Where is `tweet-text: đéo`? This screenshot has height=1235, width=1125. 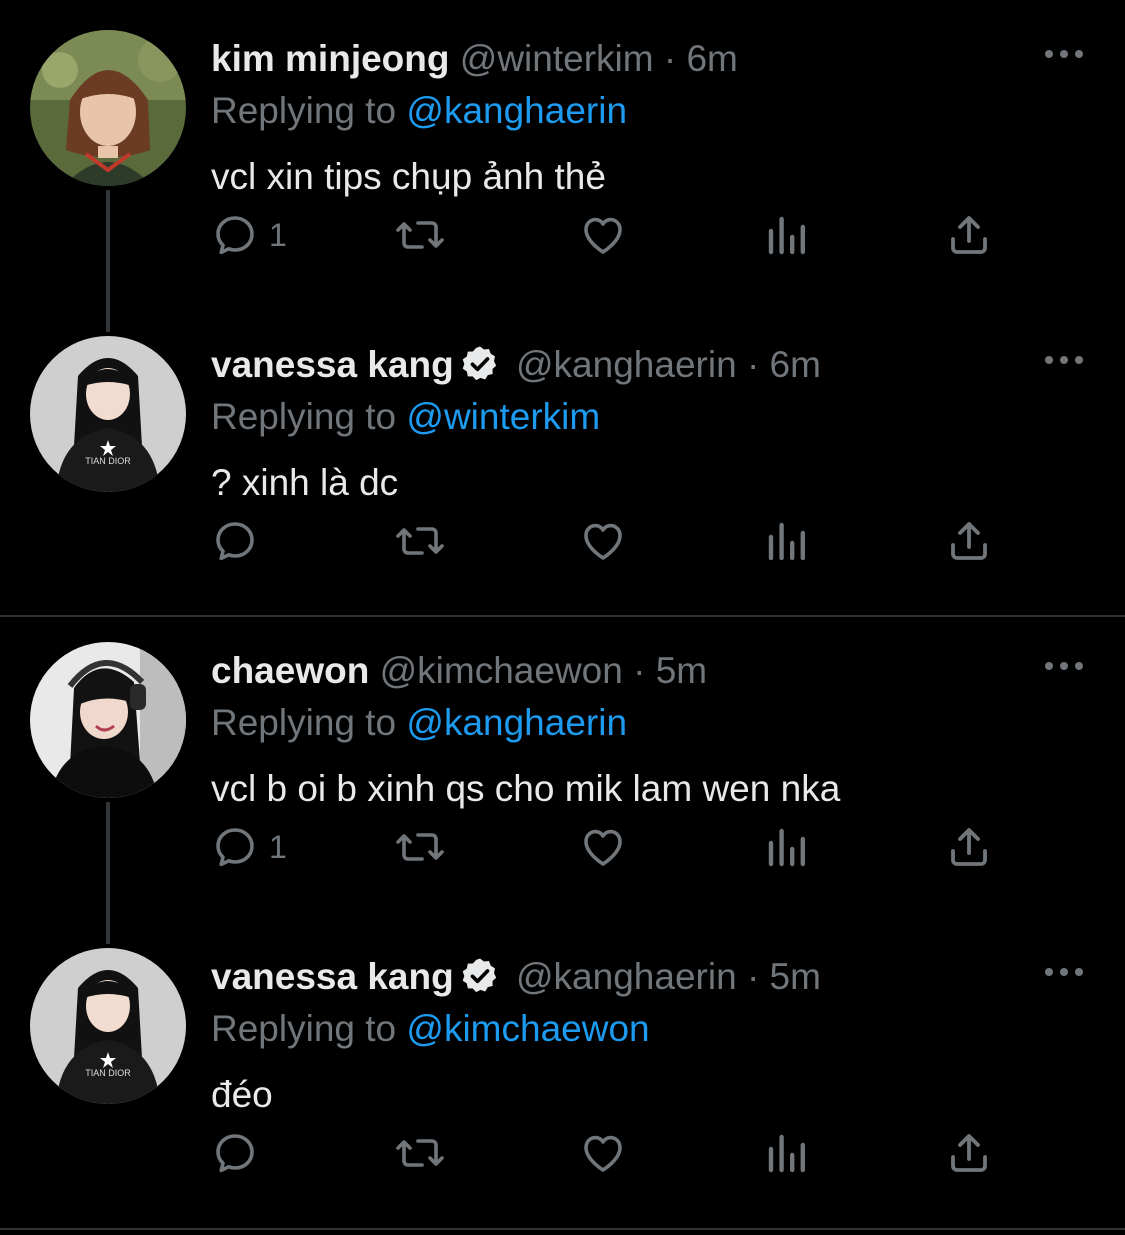 tweet-text: đéo is located at coordinates (242, 1094).